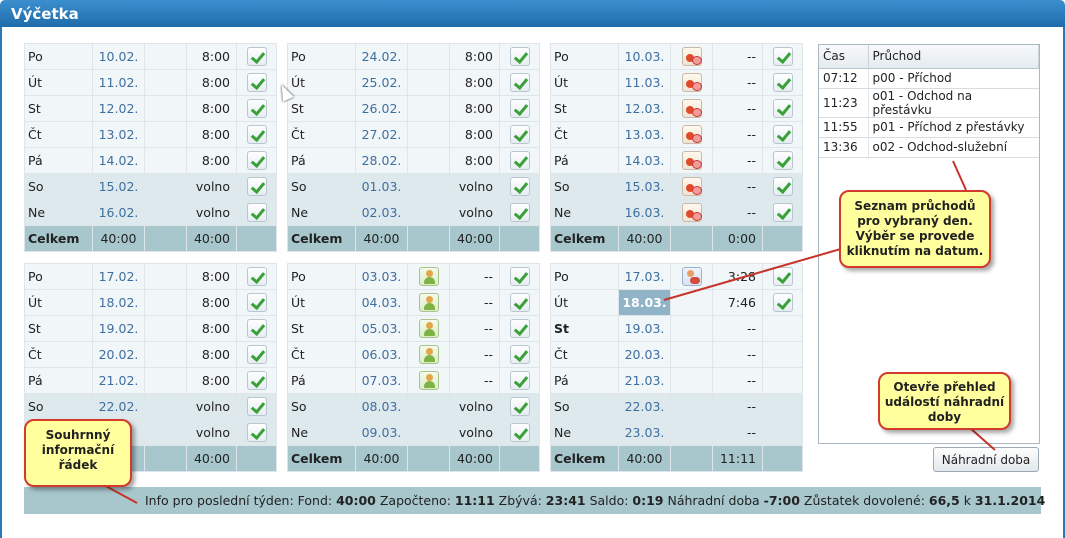  Describe the element at coordinates (929, 127) in the screenshot. I see `pass-row: 11:55 p01 - Příchod z přestávky` at that location.